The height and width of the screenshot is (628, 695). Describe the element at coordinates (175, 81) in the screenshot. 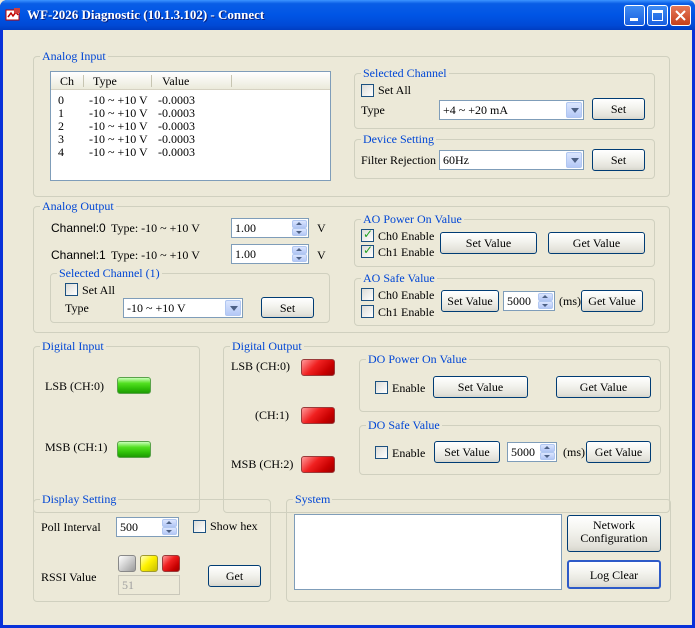

I see `col-value: Value` at that location.